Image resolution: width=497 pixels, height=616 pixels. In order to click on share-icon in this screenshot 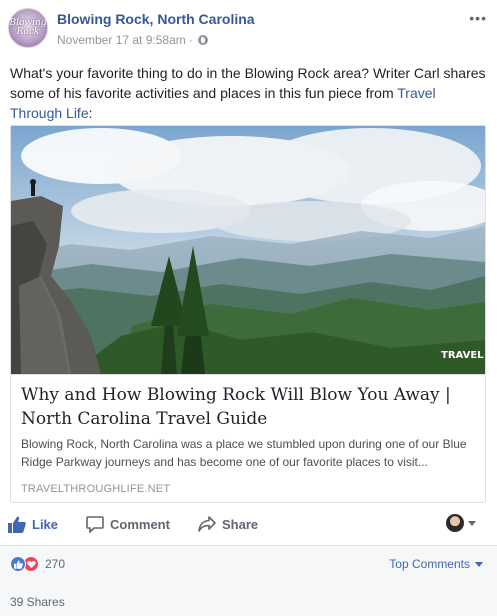, I will do `click(207, 524)`.